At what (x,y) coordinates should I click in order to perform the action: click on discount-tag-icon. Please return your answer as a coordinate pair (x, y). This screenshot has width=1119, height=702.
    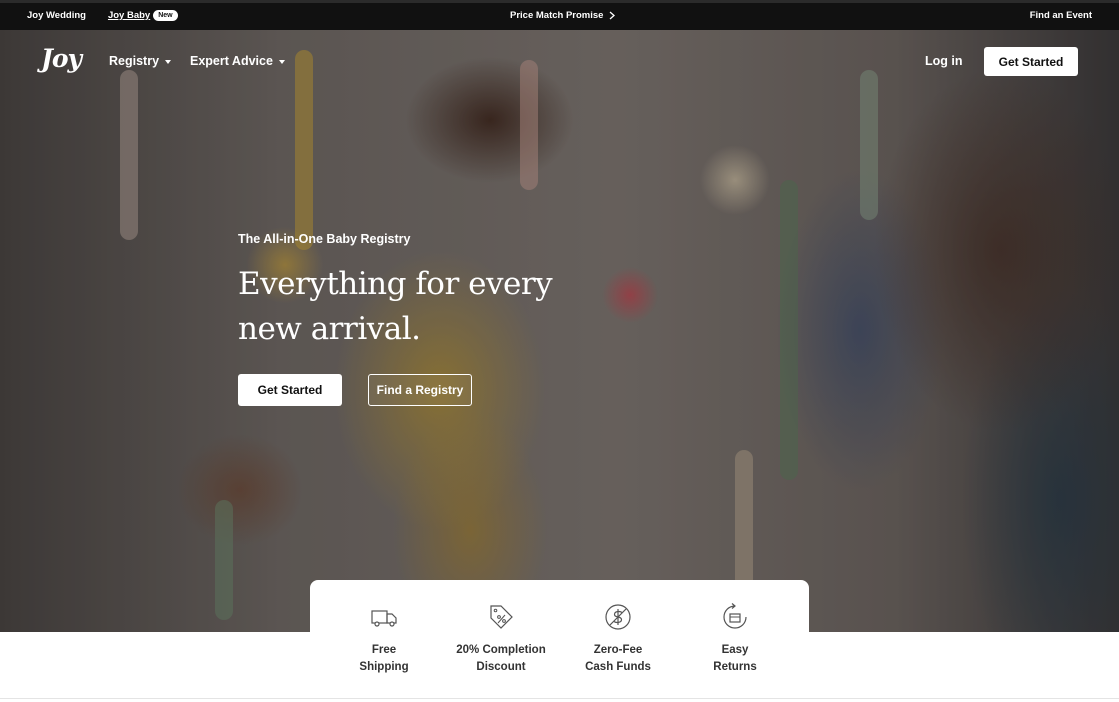
    Looking at the image, I should click on (501, 617).